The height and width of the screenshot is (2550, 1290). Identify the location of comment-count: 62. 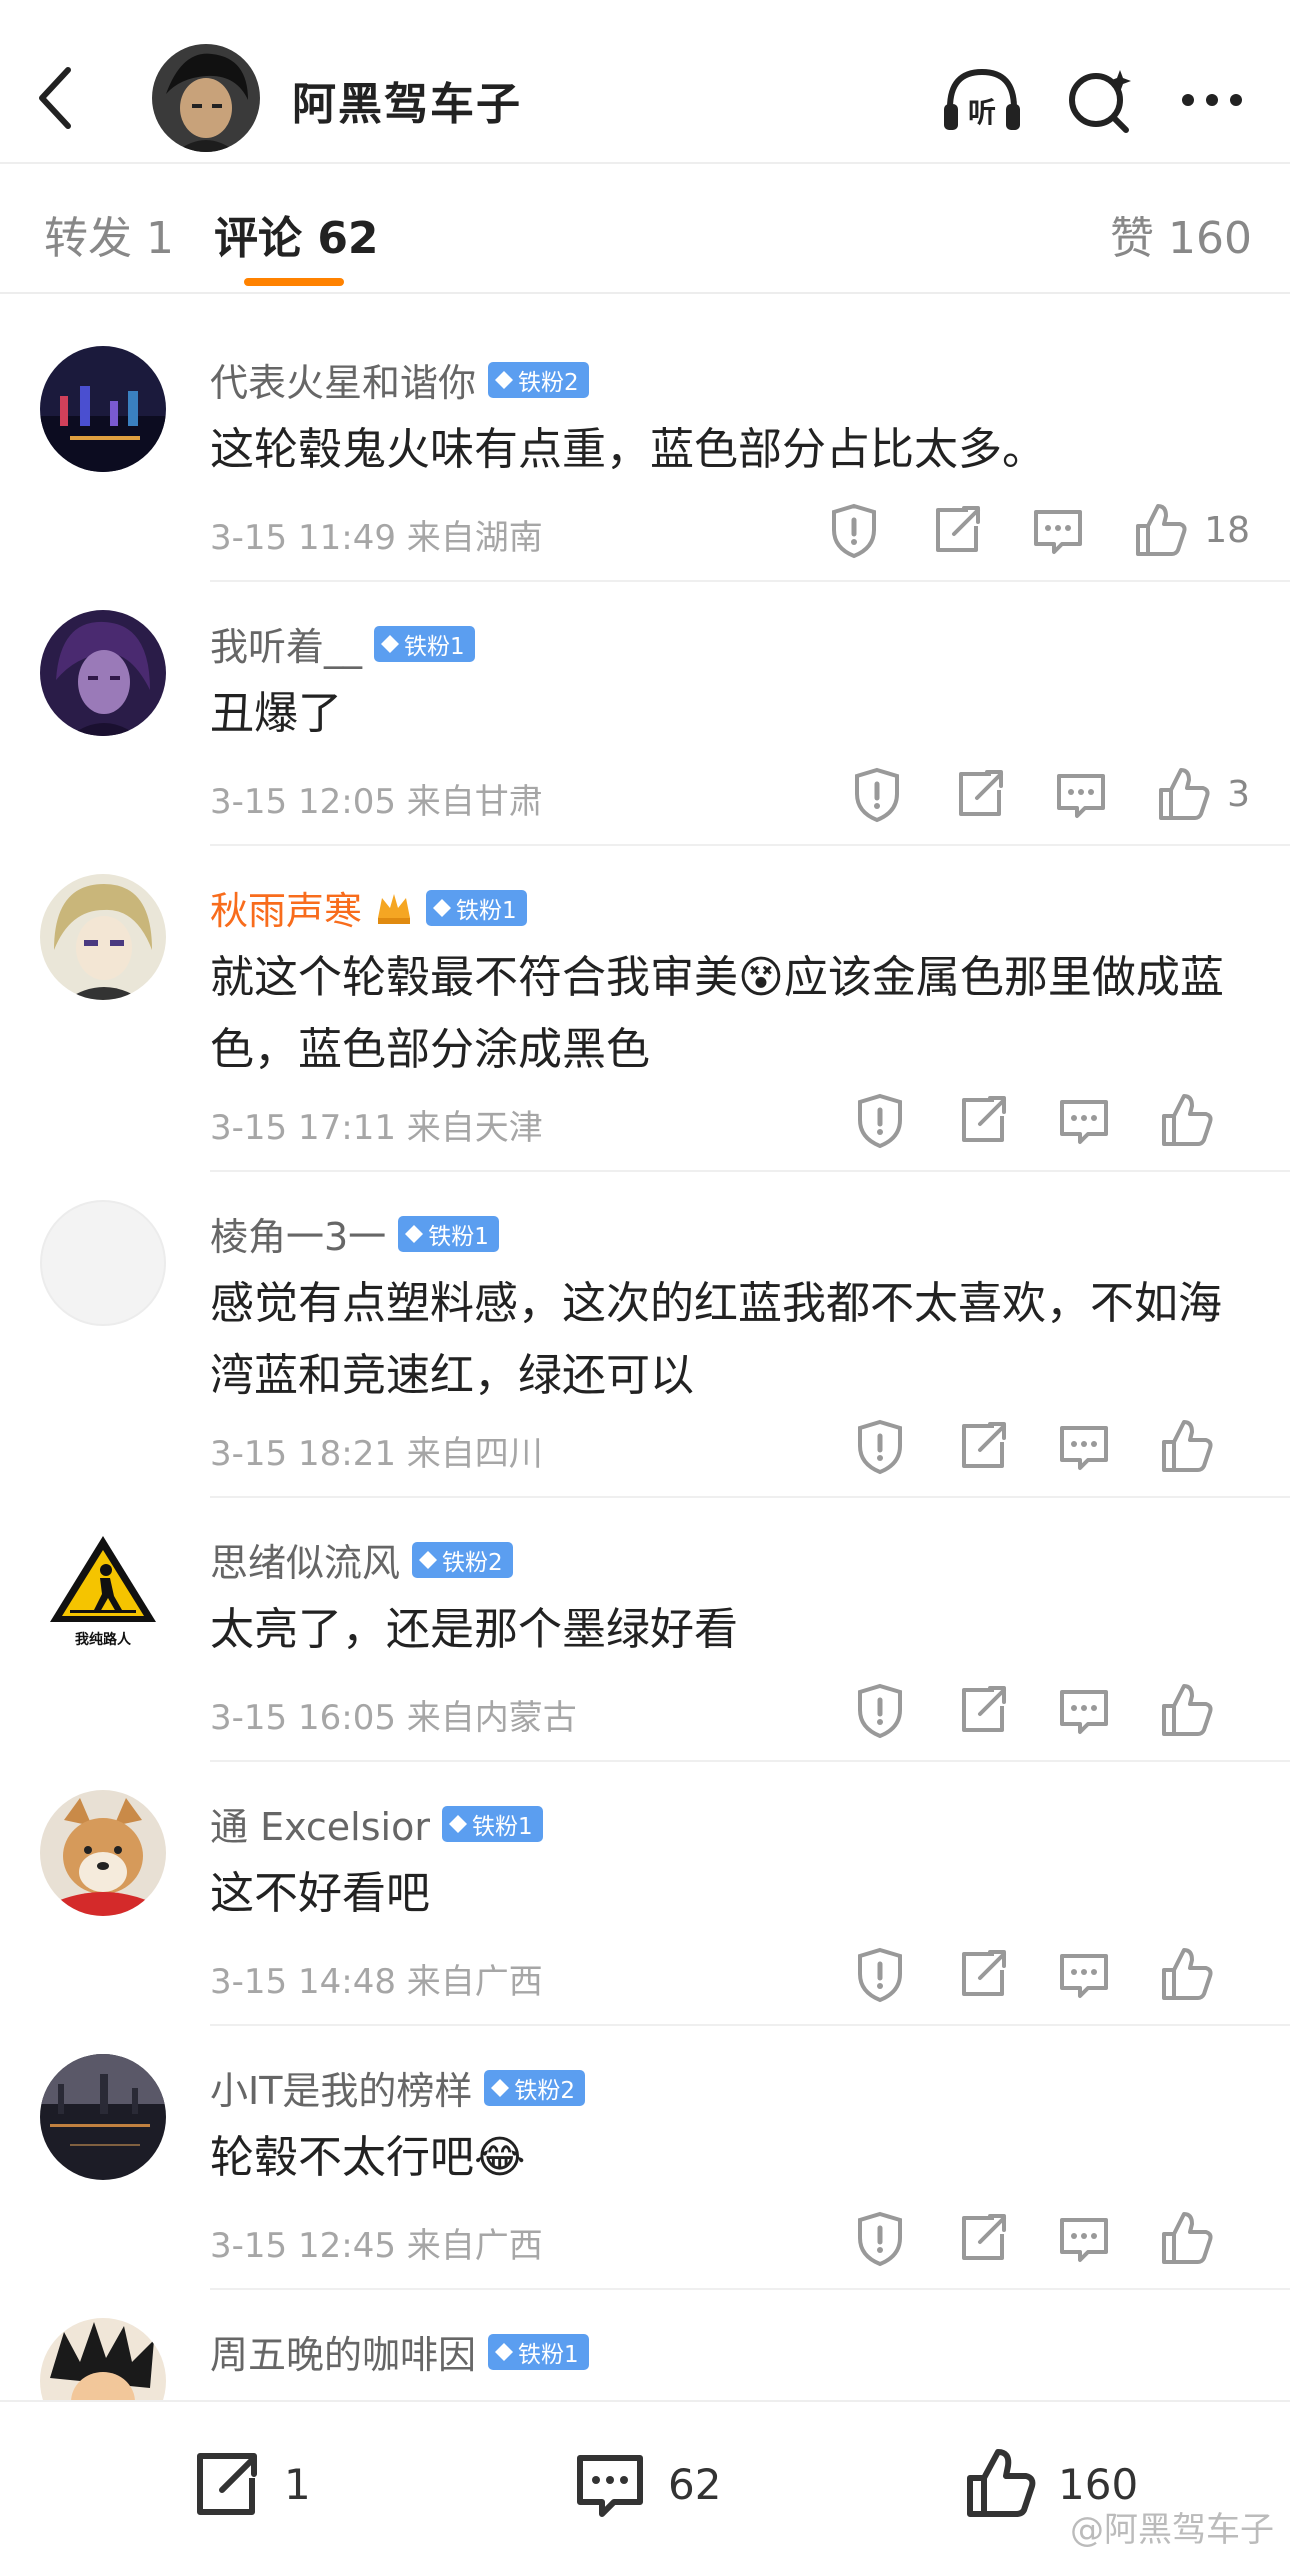
(695, 2484).